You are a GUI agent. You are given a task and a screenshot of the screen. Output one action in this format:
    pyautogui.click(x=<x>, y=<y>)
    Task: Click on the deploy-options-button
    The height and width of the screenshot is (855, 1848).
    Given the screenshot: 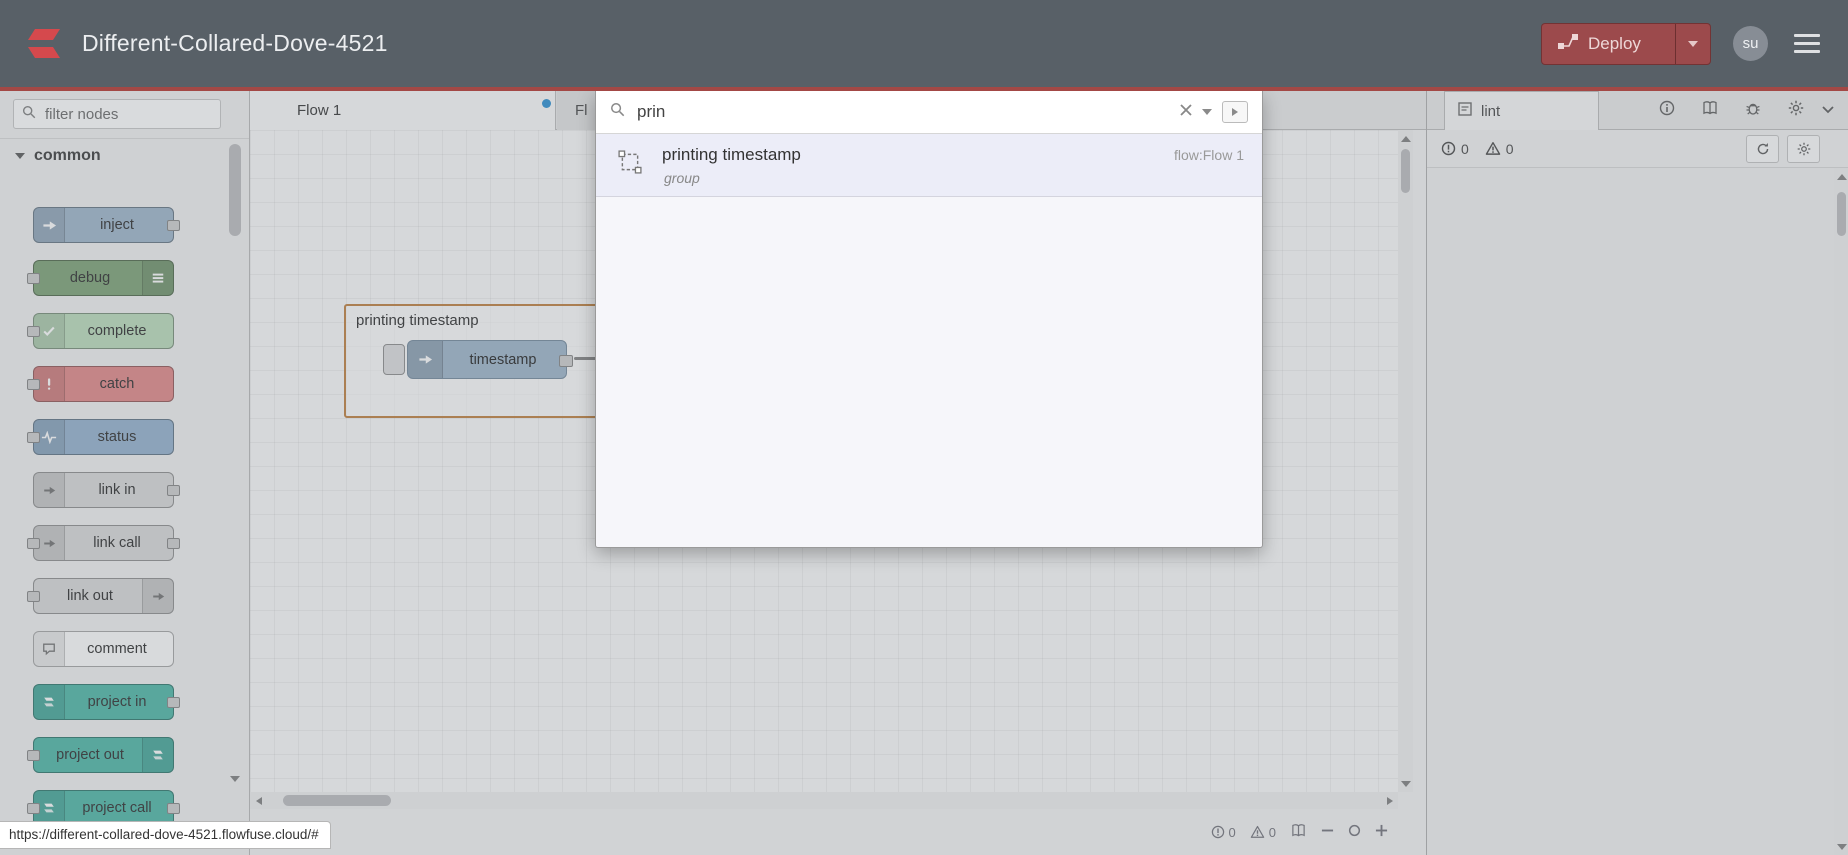 What is the action you would take?
    pyautogui.click(x=1692, y=43)
    